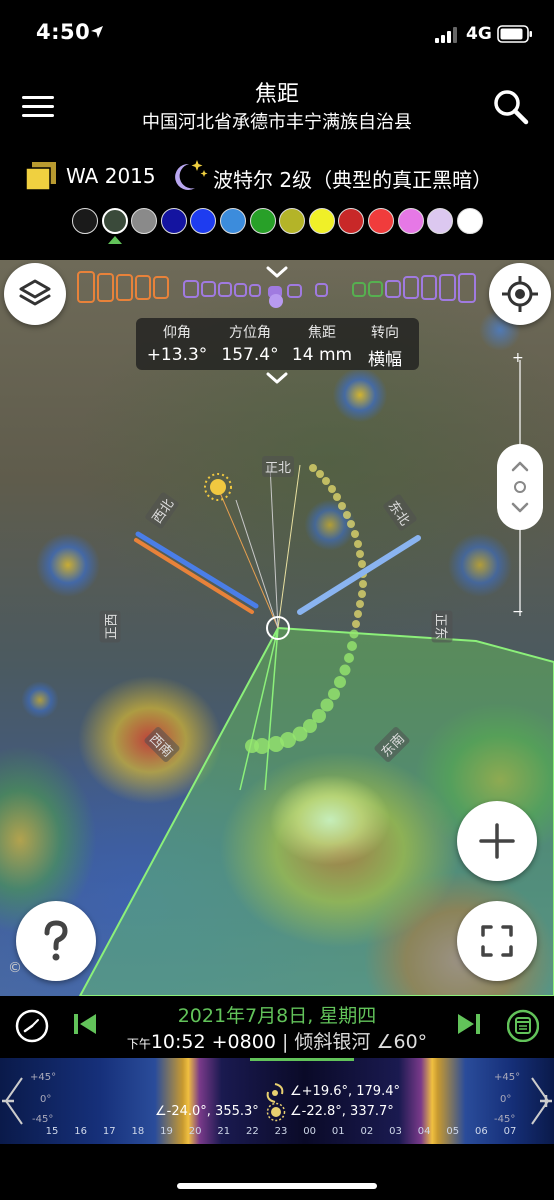  I want to click on timeline-hour-label: 16, so click(80, 1131).